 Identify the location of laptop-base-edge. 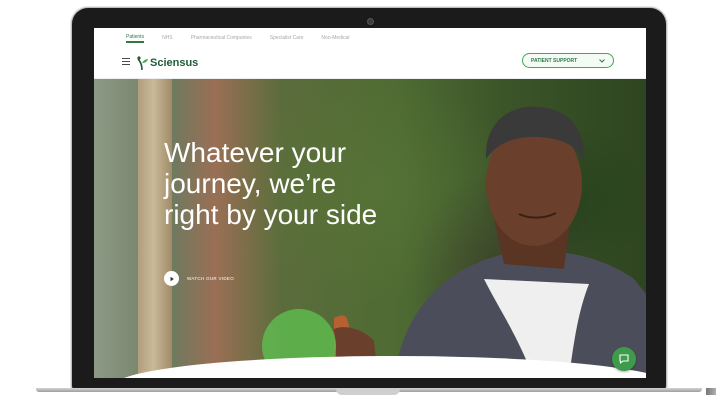
(711, 391).